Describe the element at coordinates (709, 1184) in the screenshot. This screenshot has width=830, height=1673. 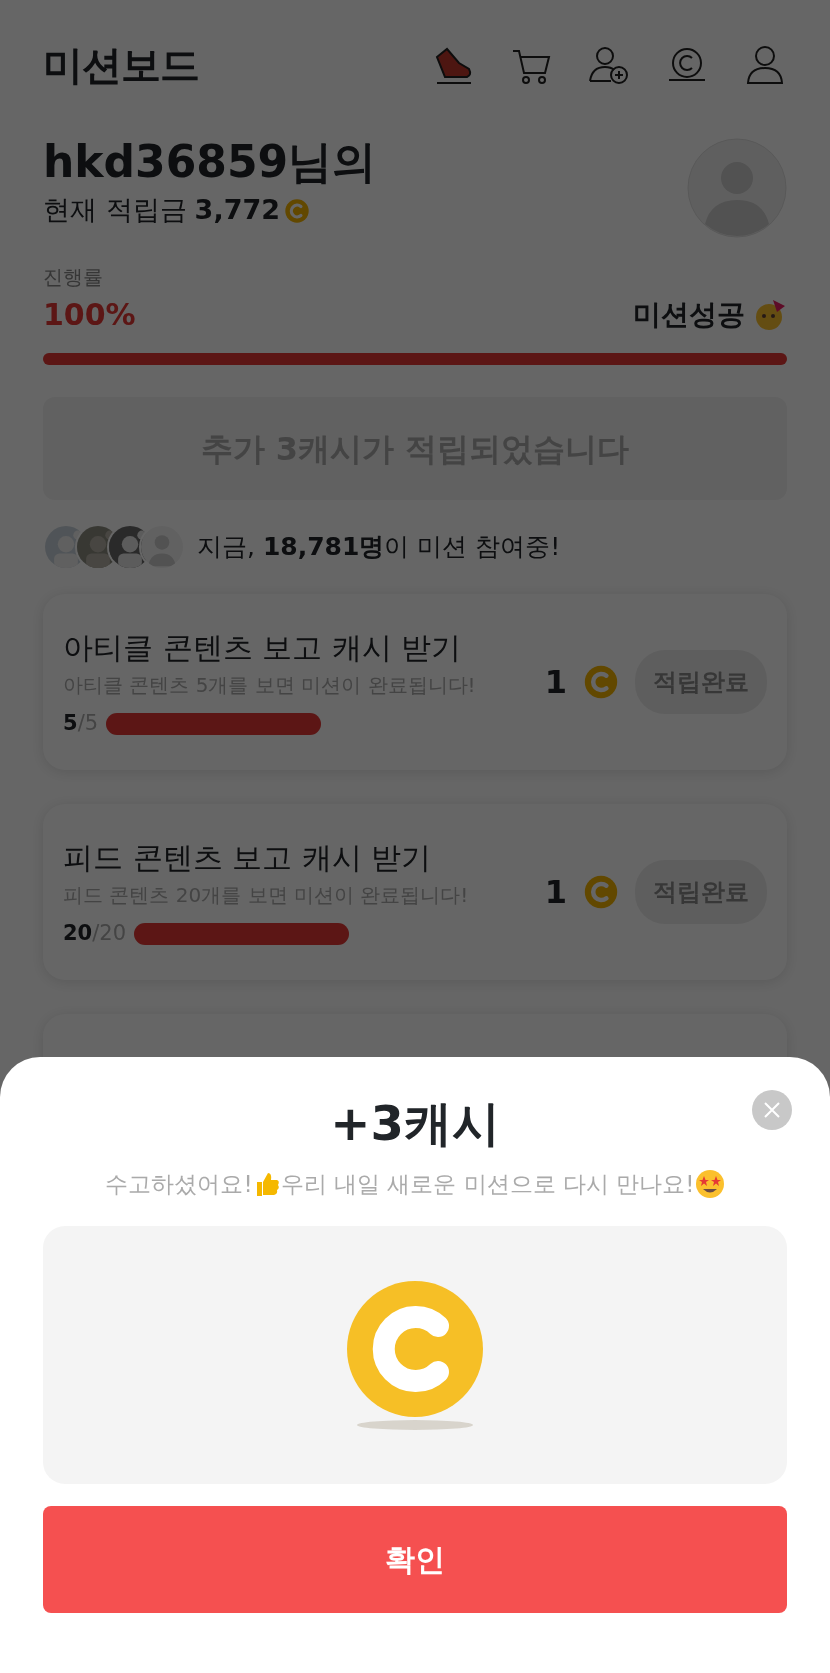
I see `star-eyes-emoji-icon` at that location.